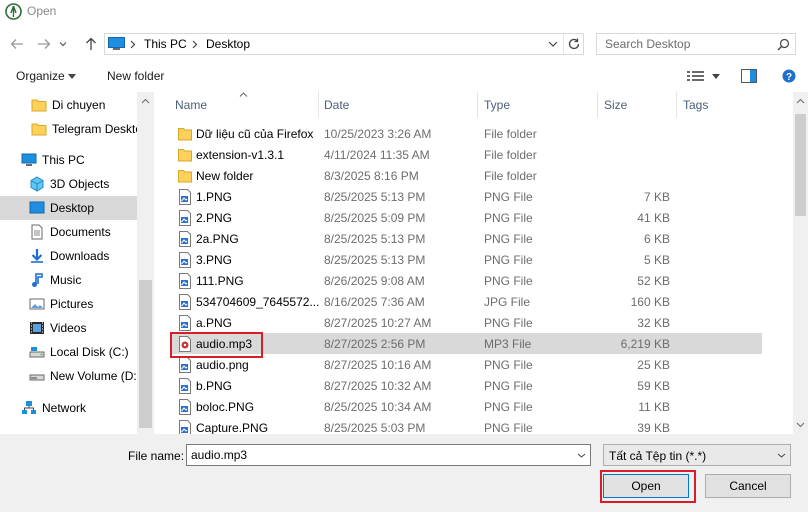 The image size is (808, 512). Describe the element at coordinates (68, 352) in the screenshot. I see `nav-item-local-disk: Local Disk (C:)` at that location.